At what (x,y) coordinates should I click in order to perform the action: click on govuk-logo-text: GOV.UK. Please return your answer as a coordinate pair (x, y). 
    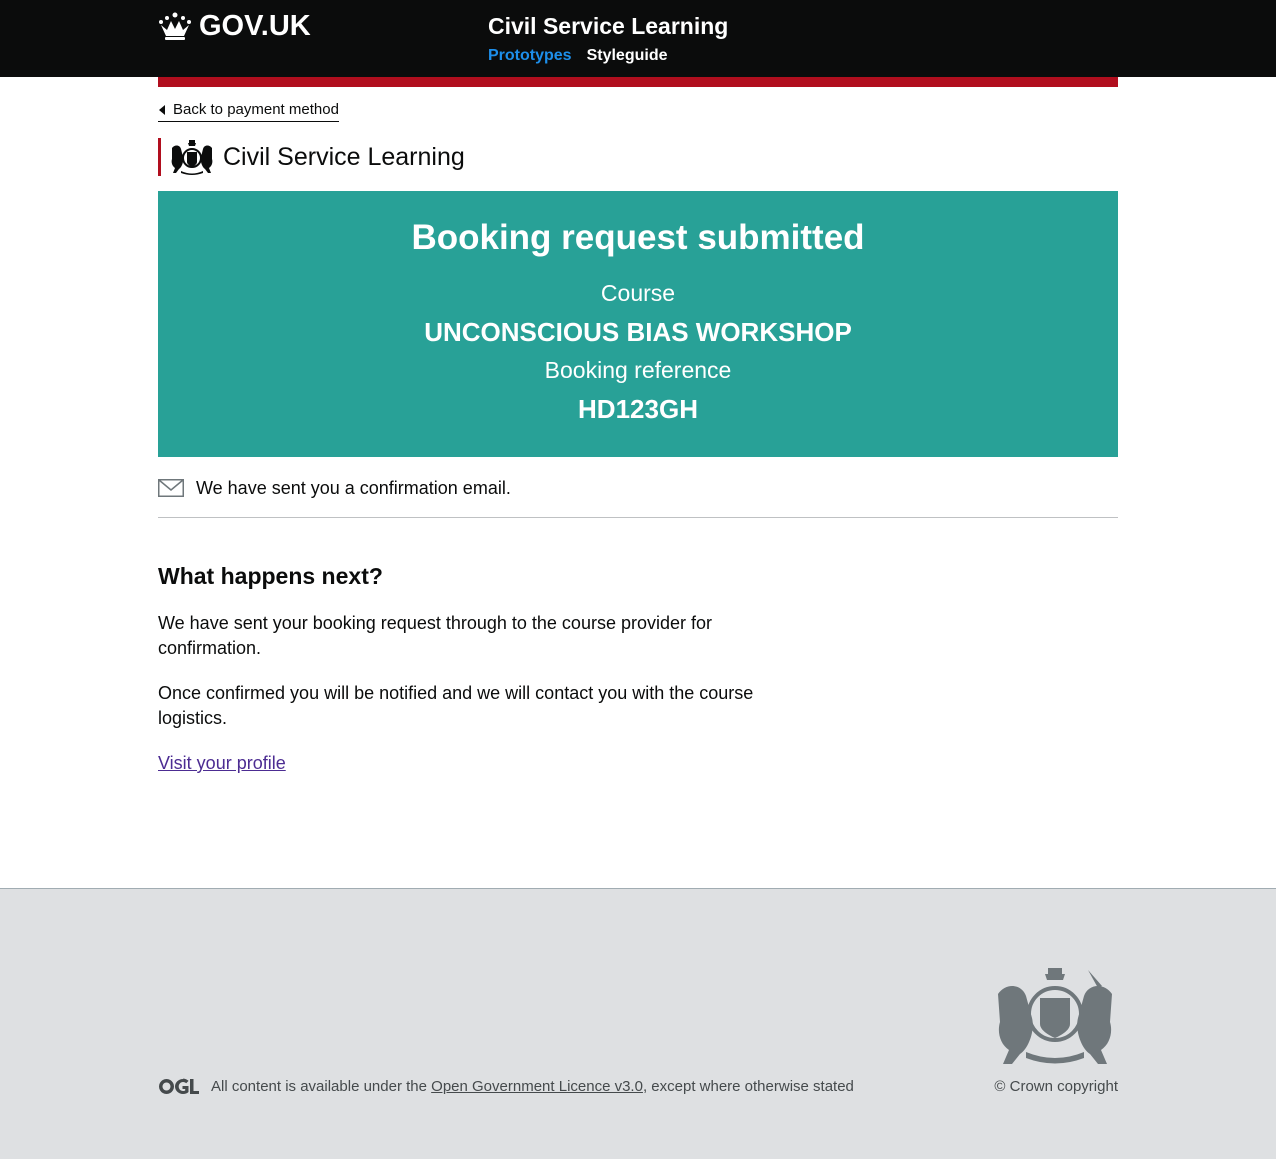
    Looking at the image, I should click on (255, 26).